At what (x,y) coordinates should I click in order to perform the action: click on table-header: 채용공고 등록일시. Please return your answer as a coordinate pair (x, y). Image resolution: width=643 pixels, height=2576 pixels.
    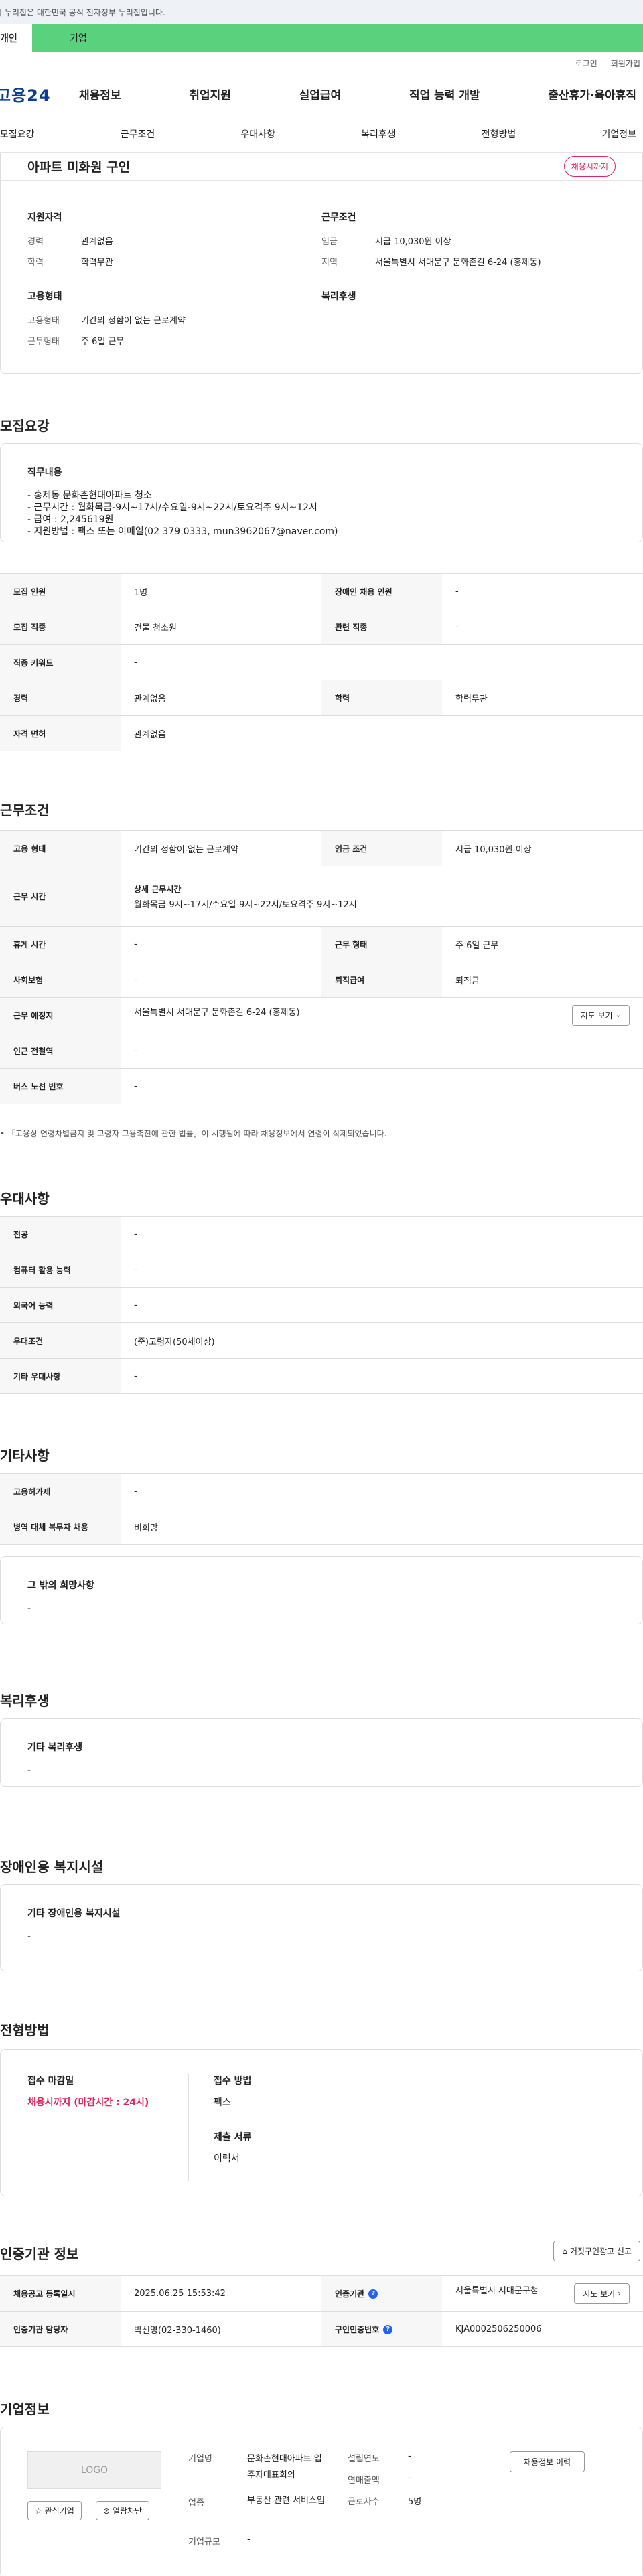
    Looking at the image, I should click on (60, 2293).